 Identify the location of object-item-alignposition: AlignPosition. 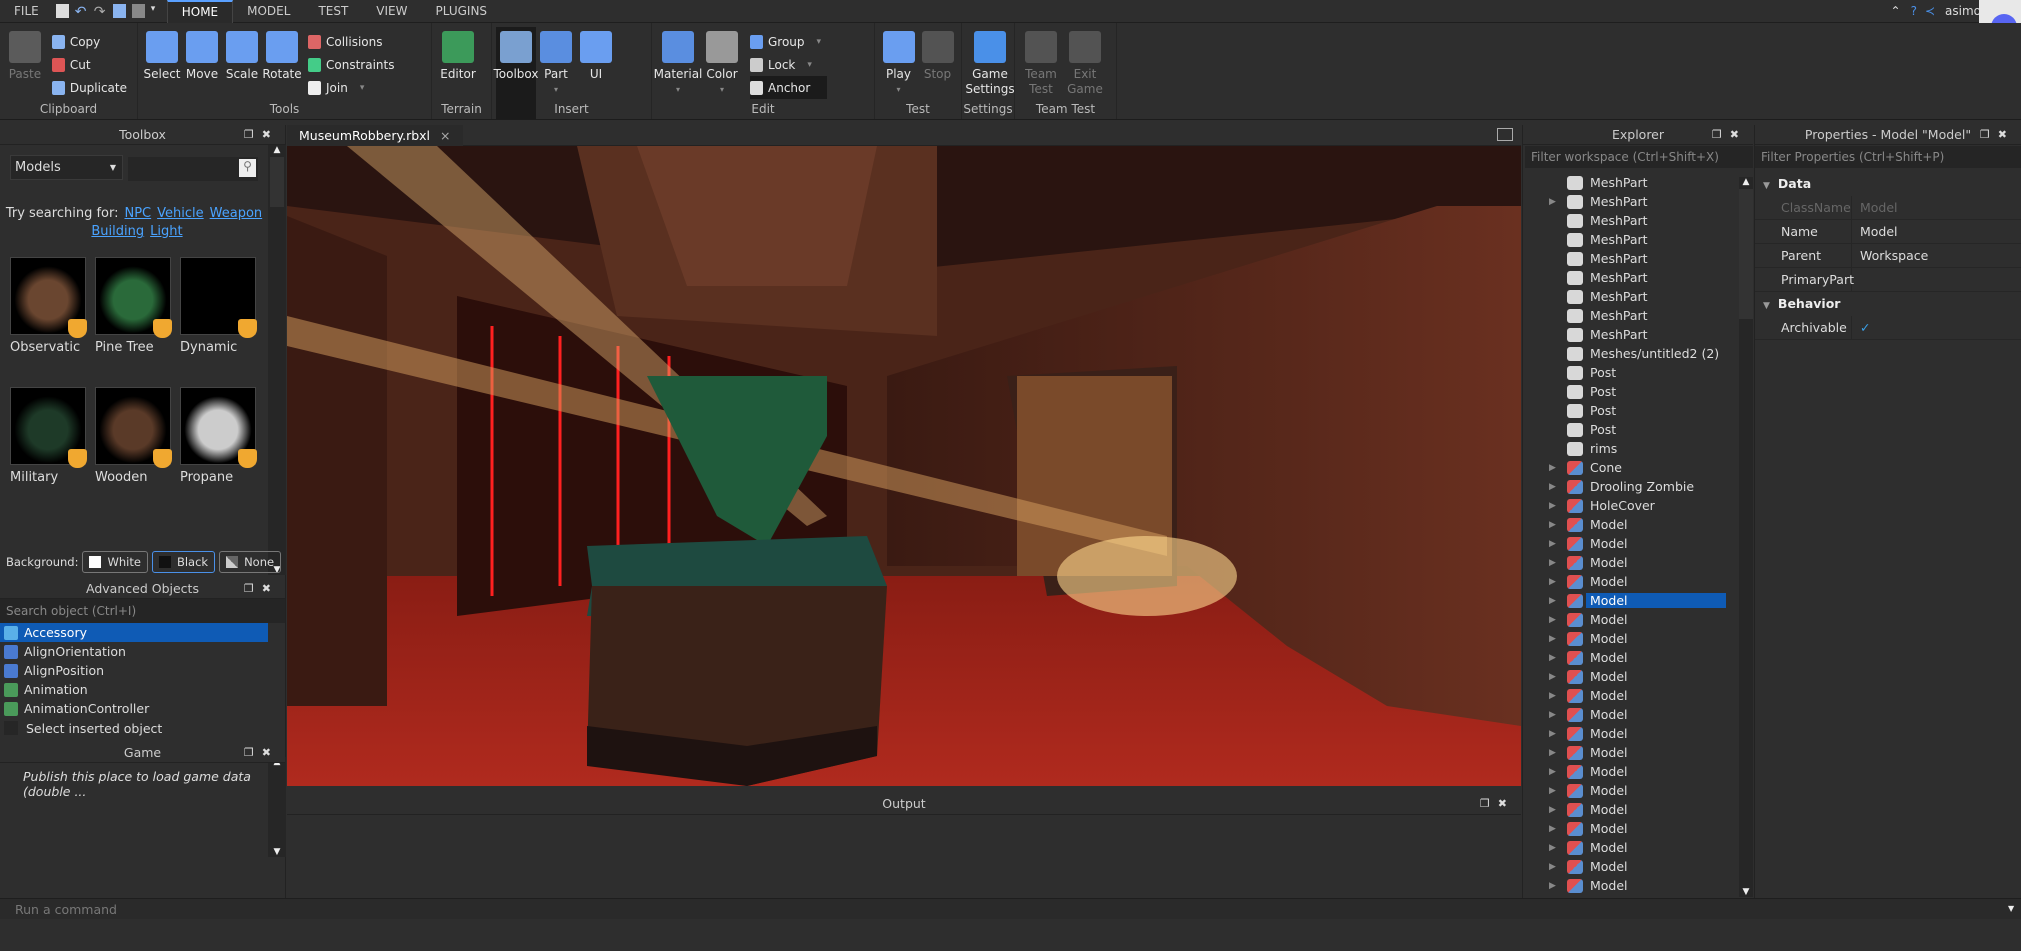
(134, 670).